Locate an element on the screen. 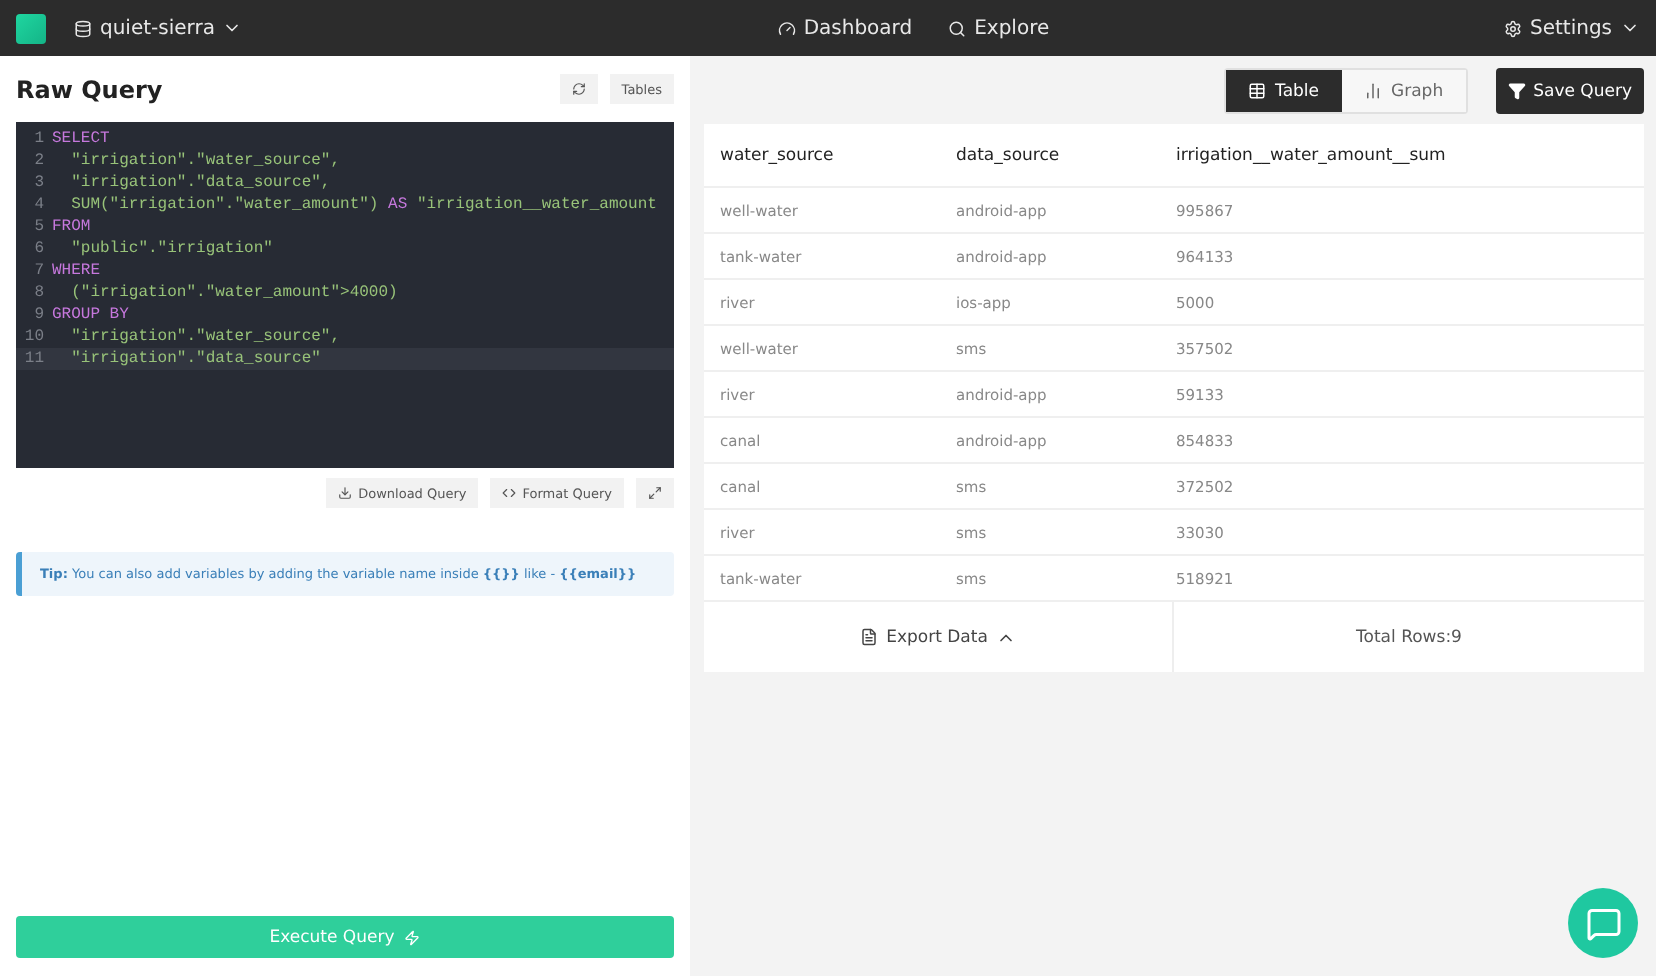 The height and width of the screenshot is (976, 1656). code-editor is located at coordinates (345, 295).